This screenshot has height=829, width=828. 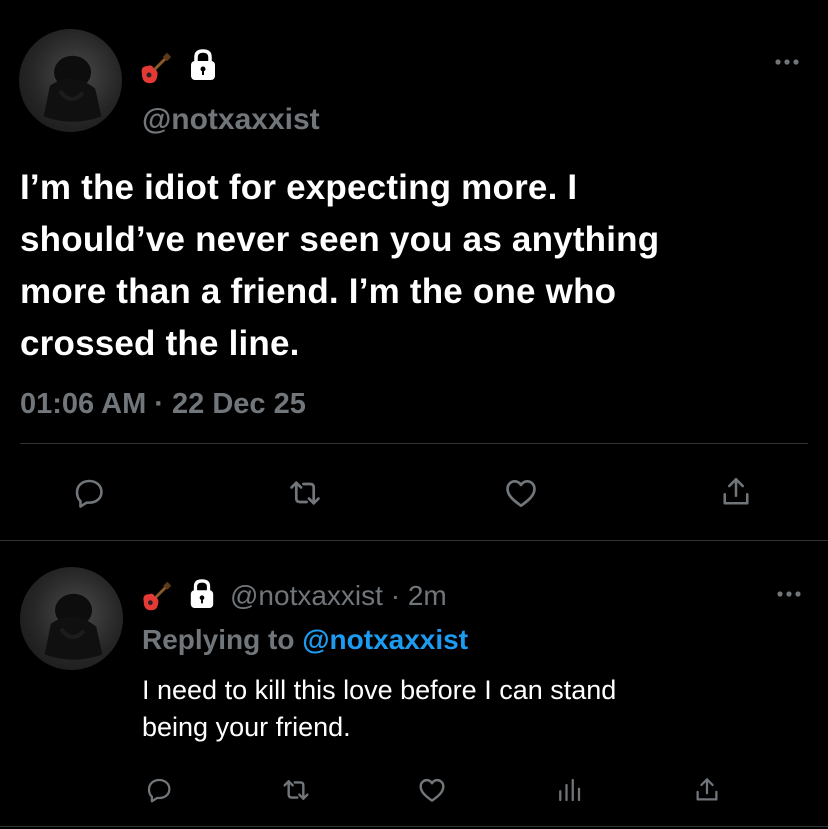 I want to click on tweet-text-line: more than a friend. I’m the one who, so click(x=318, y=291).